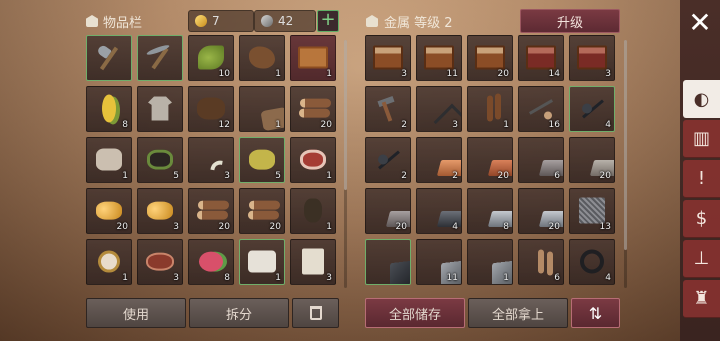 Image resolution: width=720 pixels, height=341 pixels. What do you see at coordinates (701, 259) in the screenshot?
I see `anvil-tab: ⊥` at bounding box center [701, 259].